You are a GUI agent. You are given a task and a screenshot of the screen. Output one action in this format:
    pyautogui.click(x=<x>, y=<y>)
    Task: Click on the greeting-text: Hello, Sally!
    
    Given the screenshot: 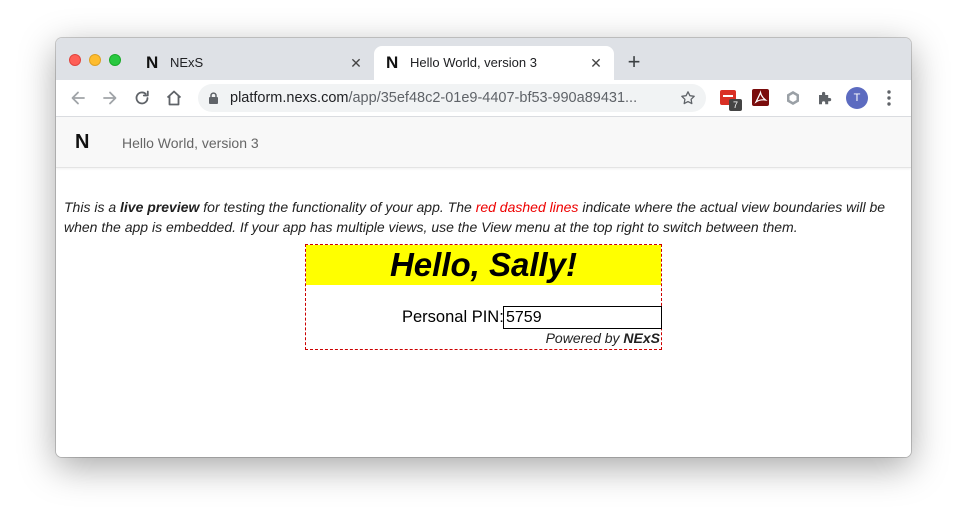 What is the action you would take?
    pyautogui.click(x=483, y=264)
    